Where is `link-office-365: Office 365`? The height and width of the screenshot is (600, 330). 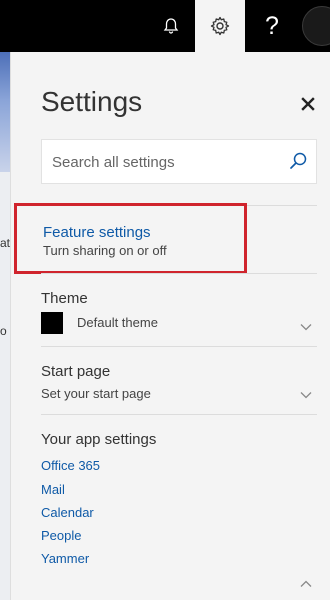
link-office-365: Office 365 is located at coordinates (70, 465).